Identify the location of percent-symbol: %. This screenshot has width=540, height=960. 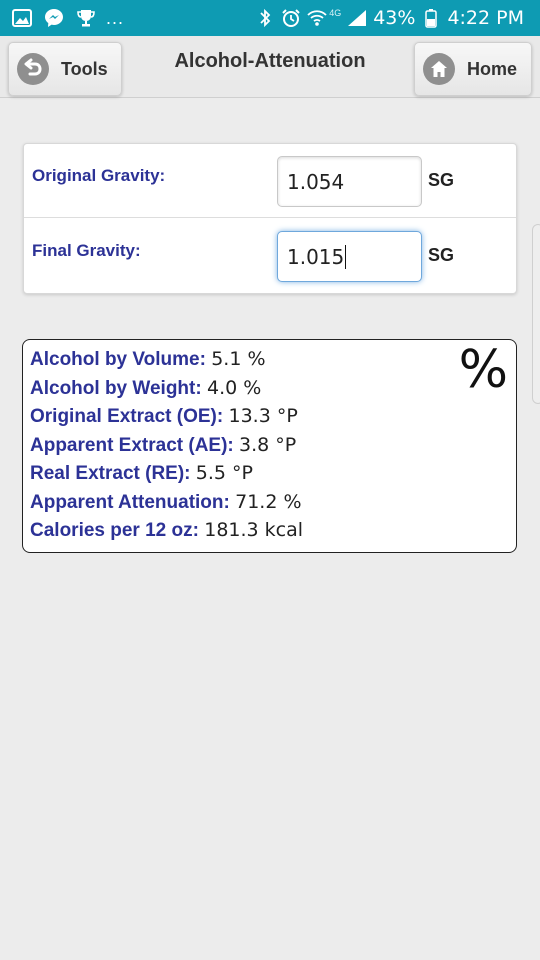
(483, 370).